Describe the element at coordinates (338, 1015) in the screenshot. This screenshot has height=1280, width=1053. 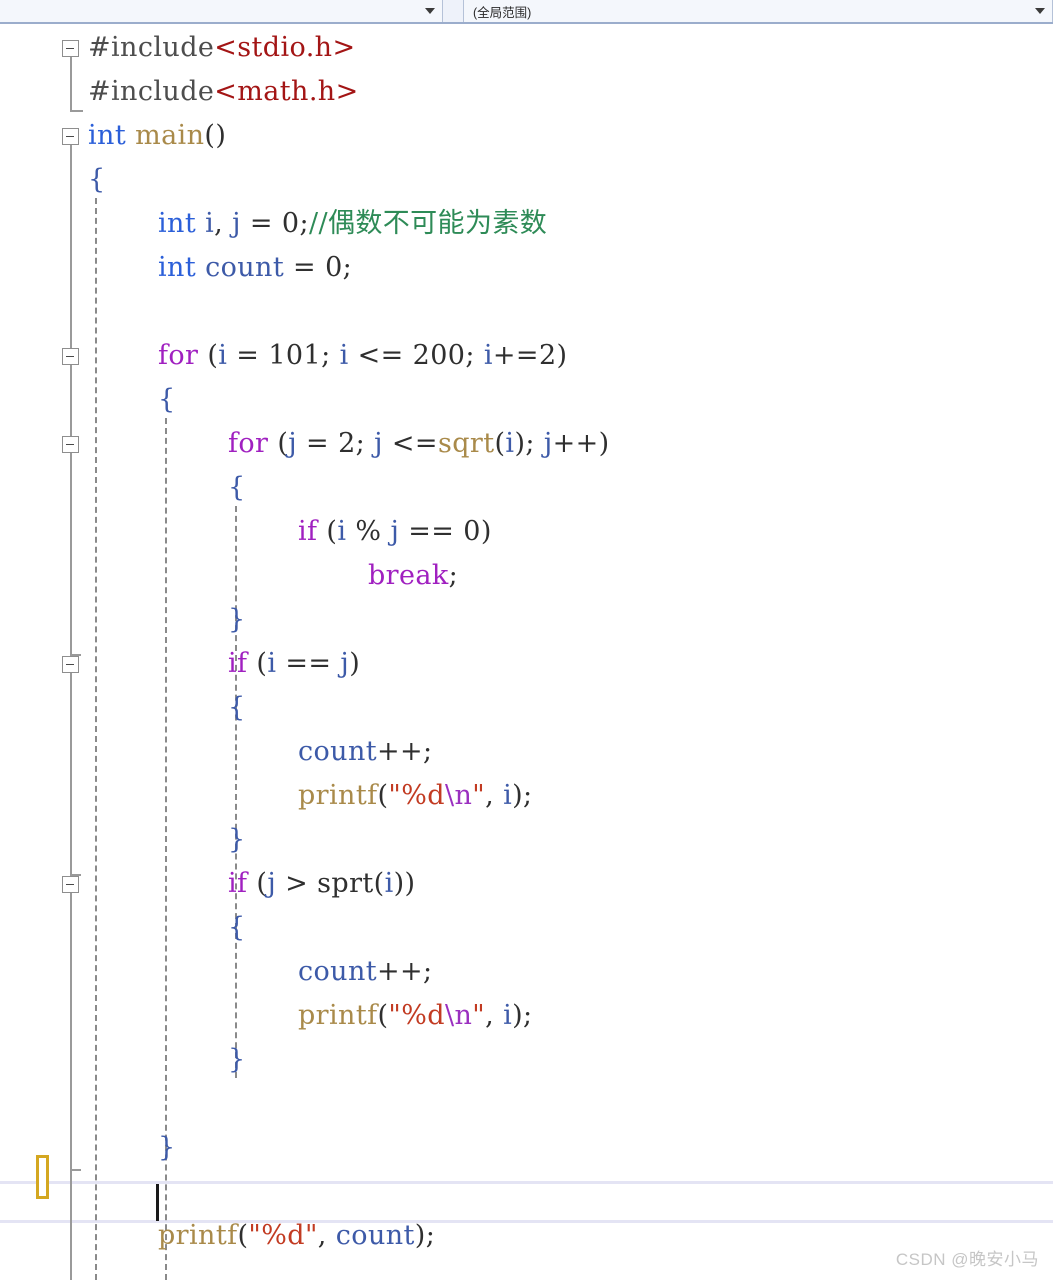
I see `code-token-func: printf` at that location.